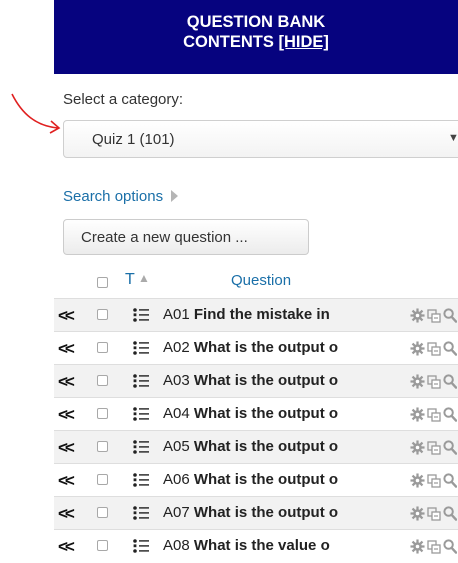 Image resolution: width=458 pixels, height=563 pixels. What do you see at coordinates (256, 22) in the screenshot?
I see `header-title-line1: QUESTION BANK` at bounding box center [256, 22].